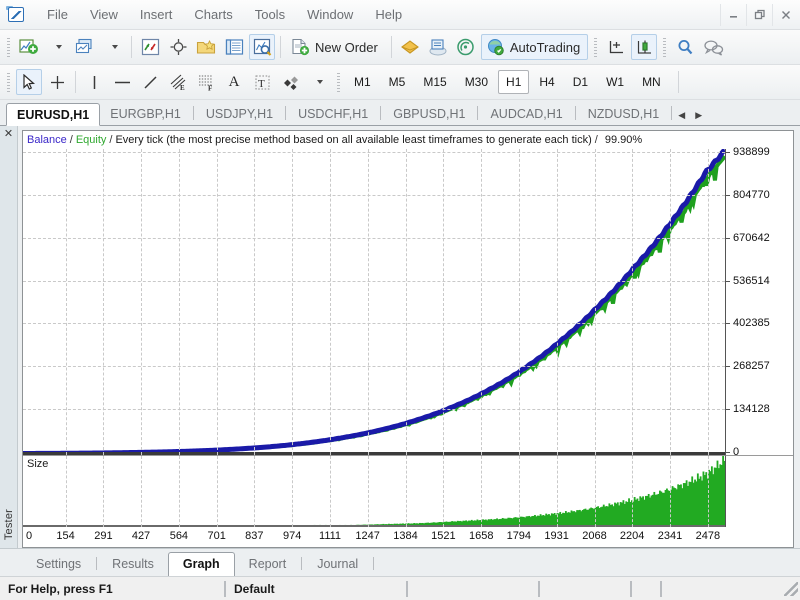 This screenshot has width=800, height=600. I want to click on tab-next-arrow-icon: ▶, so click(698, 115).